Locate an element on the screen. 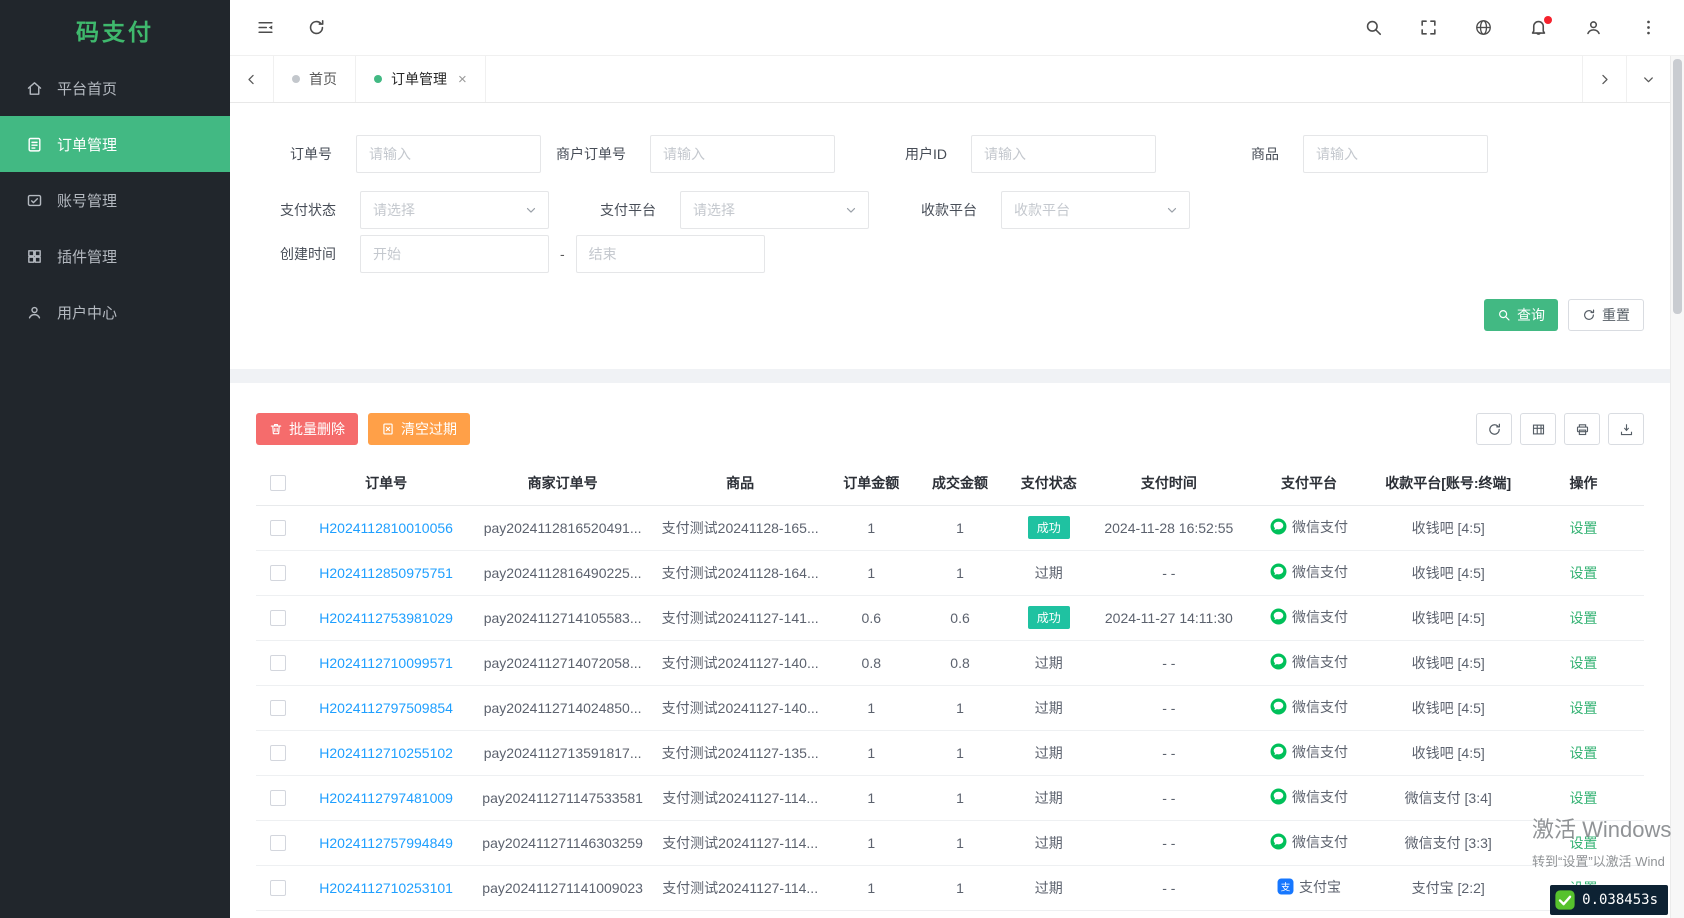 The height and width of the screenshot is (918, 1684). search-button: 查询 is located at coordinates (1521, 315).